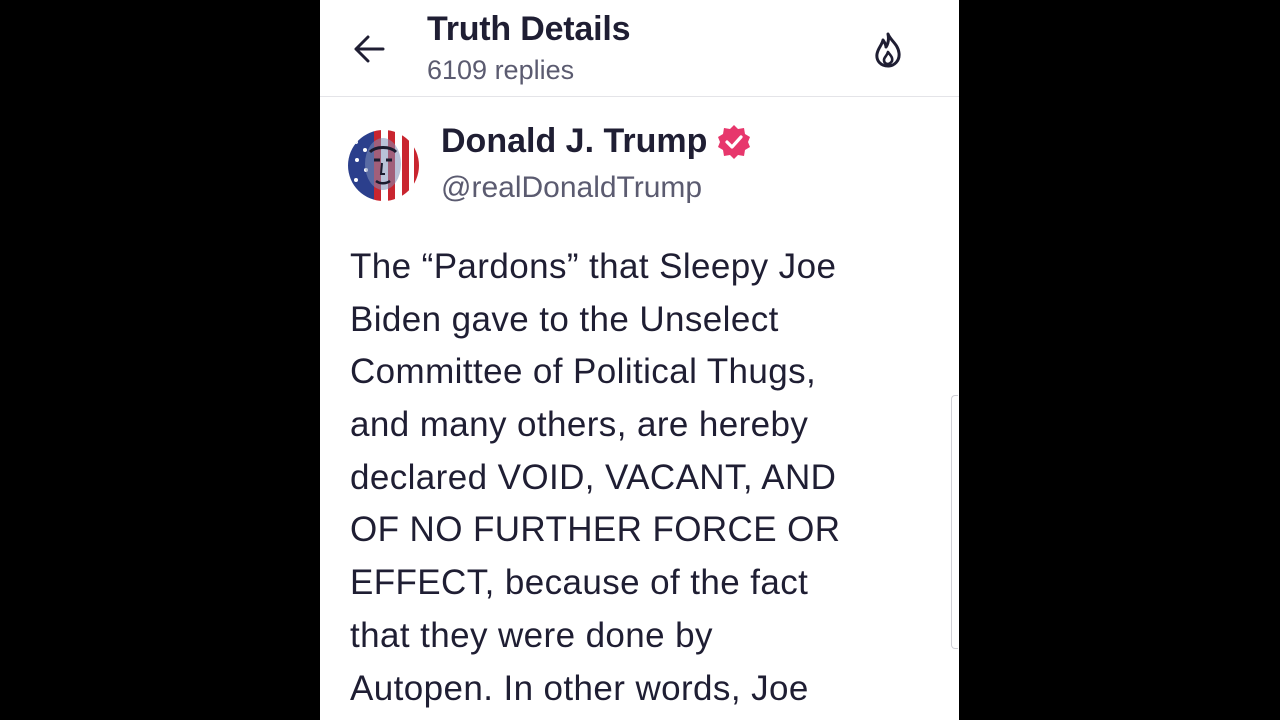 This screenshot has height=720, width=1280. Describe the element at coordinates (639, 165) in the screenshot. I see `post-author: Donald J. Trump @realDonaldTrump` at that location.